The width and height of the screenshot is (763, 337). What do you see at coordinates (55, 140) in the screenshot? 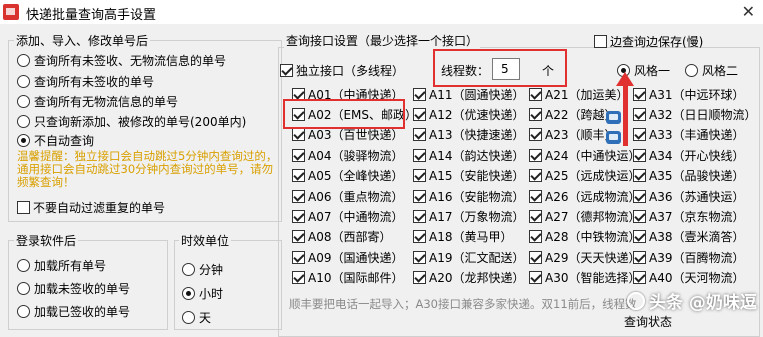
I see `radio-no-auto-query: 不自动查询` at bounding box center [55, 140].